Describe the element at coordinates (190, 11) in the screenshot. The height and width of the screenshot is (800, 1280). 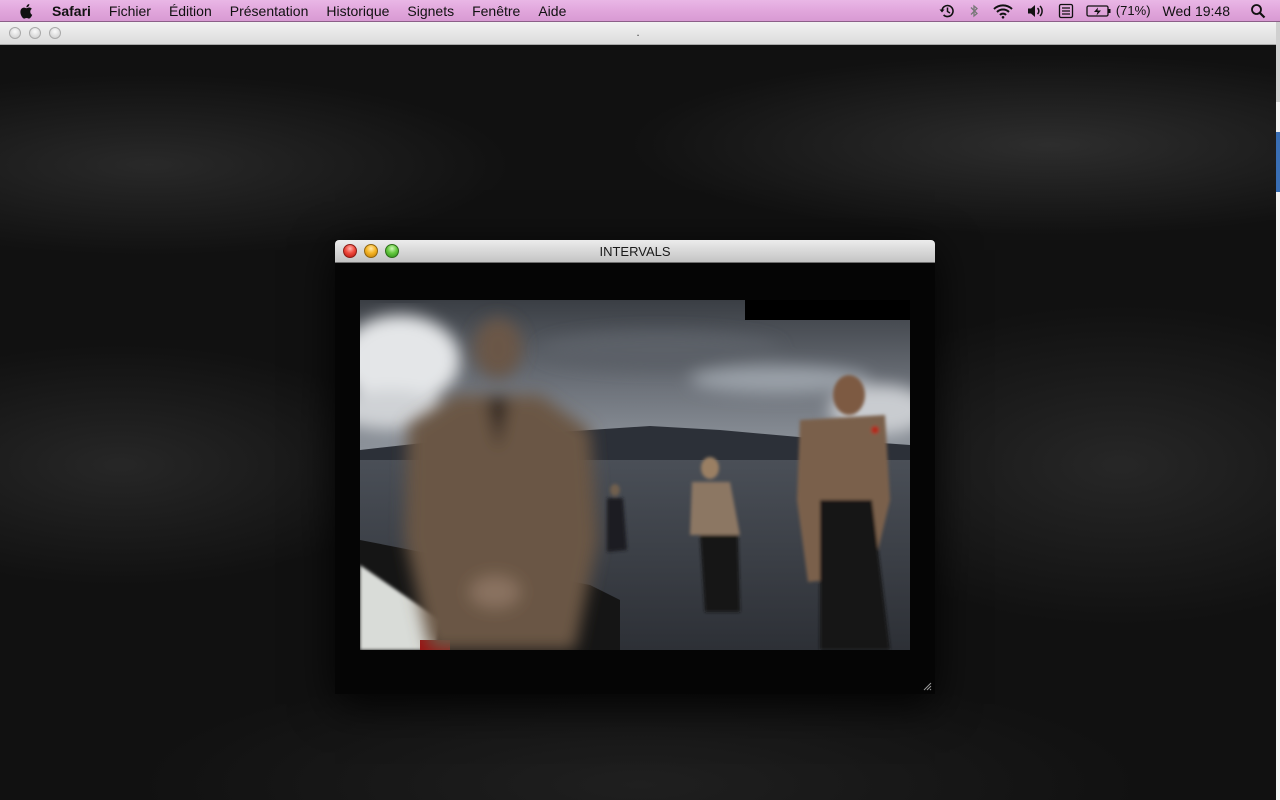
I see `menu-edition: Édition` at that location.